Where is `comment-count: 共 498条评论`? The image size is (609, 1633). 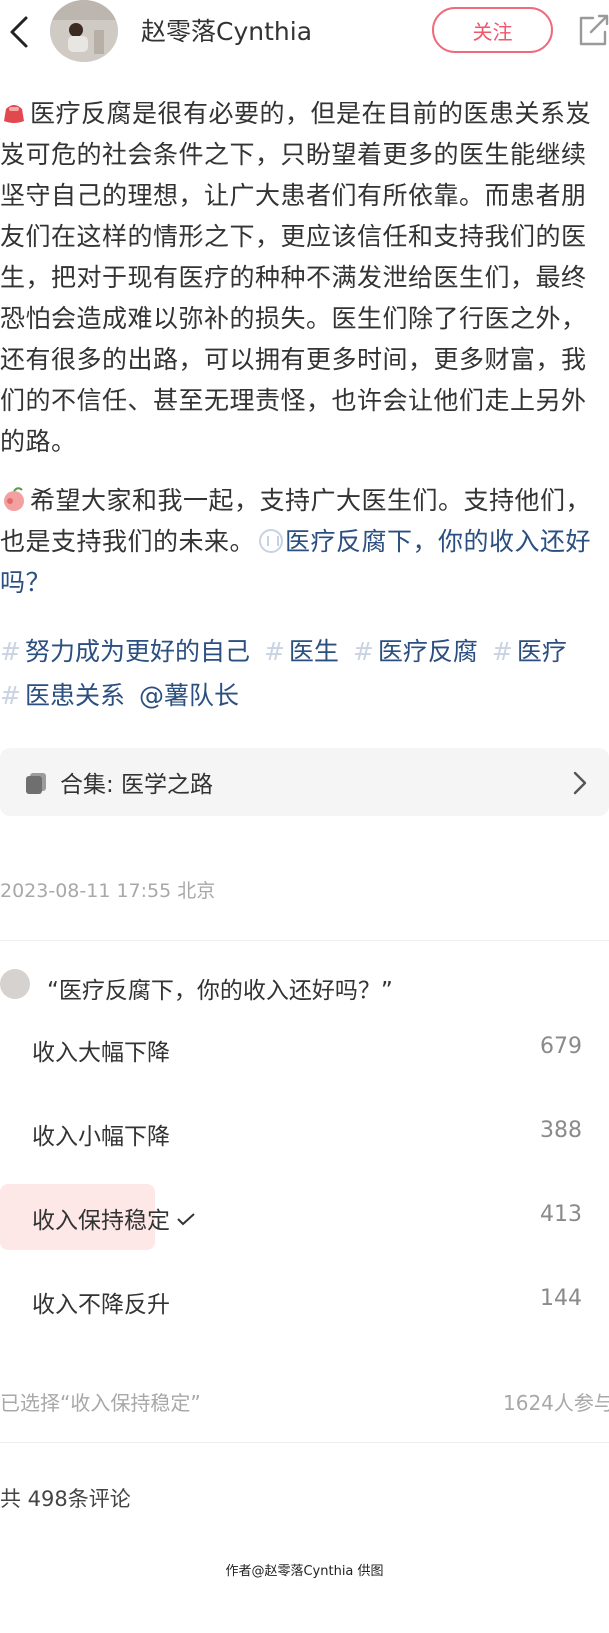
comment-count: 共 498条评论 is located at coordinates (65, 1498).